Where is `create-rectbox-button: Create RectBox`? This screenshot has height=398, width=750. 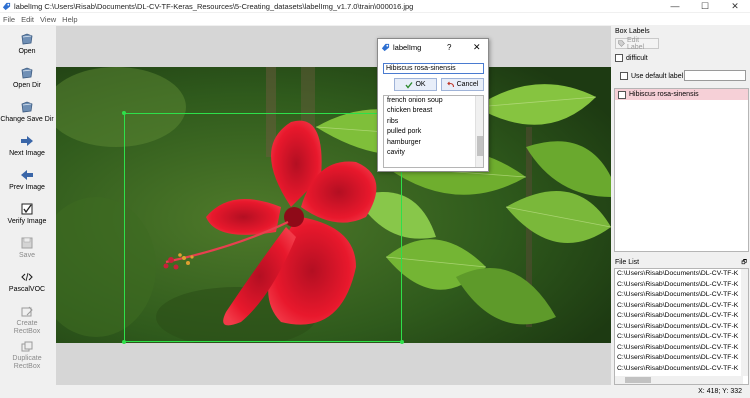 create-rectbox-button: Create RectBox is located at coordinates (27, 321).